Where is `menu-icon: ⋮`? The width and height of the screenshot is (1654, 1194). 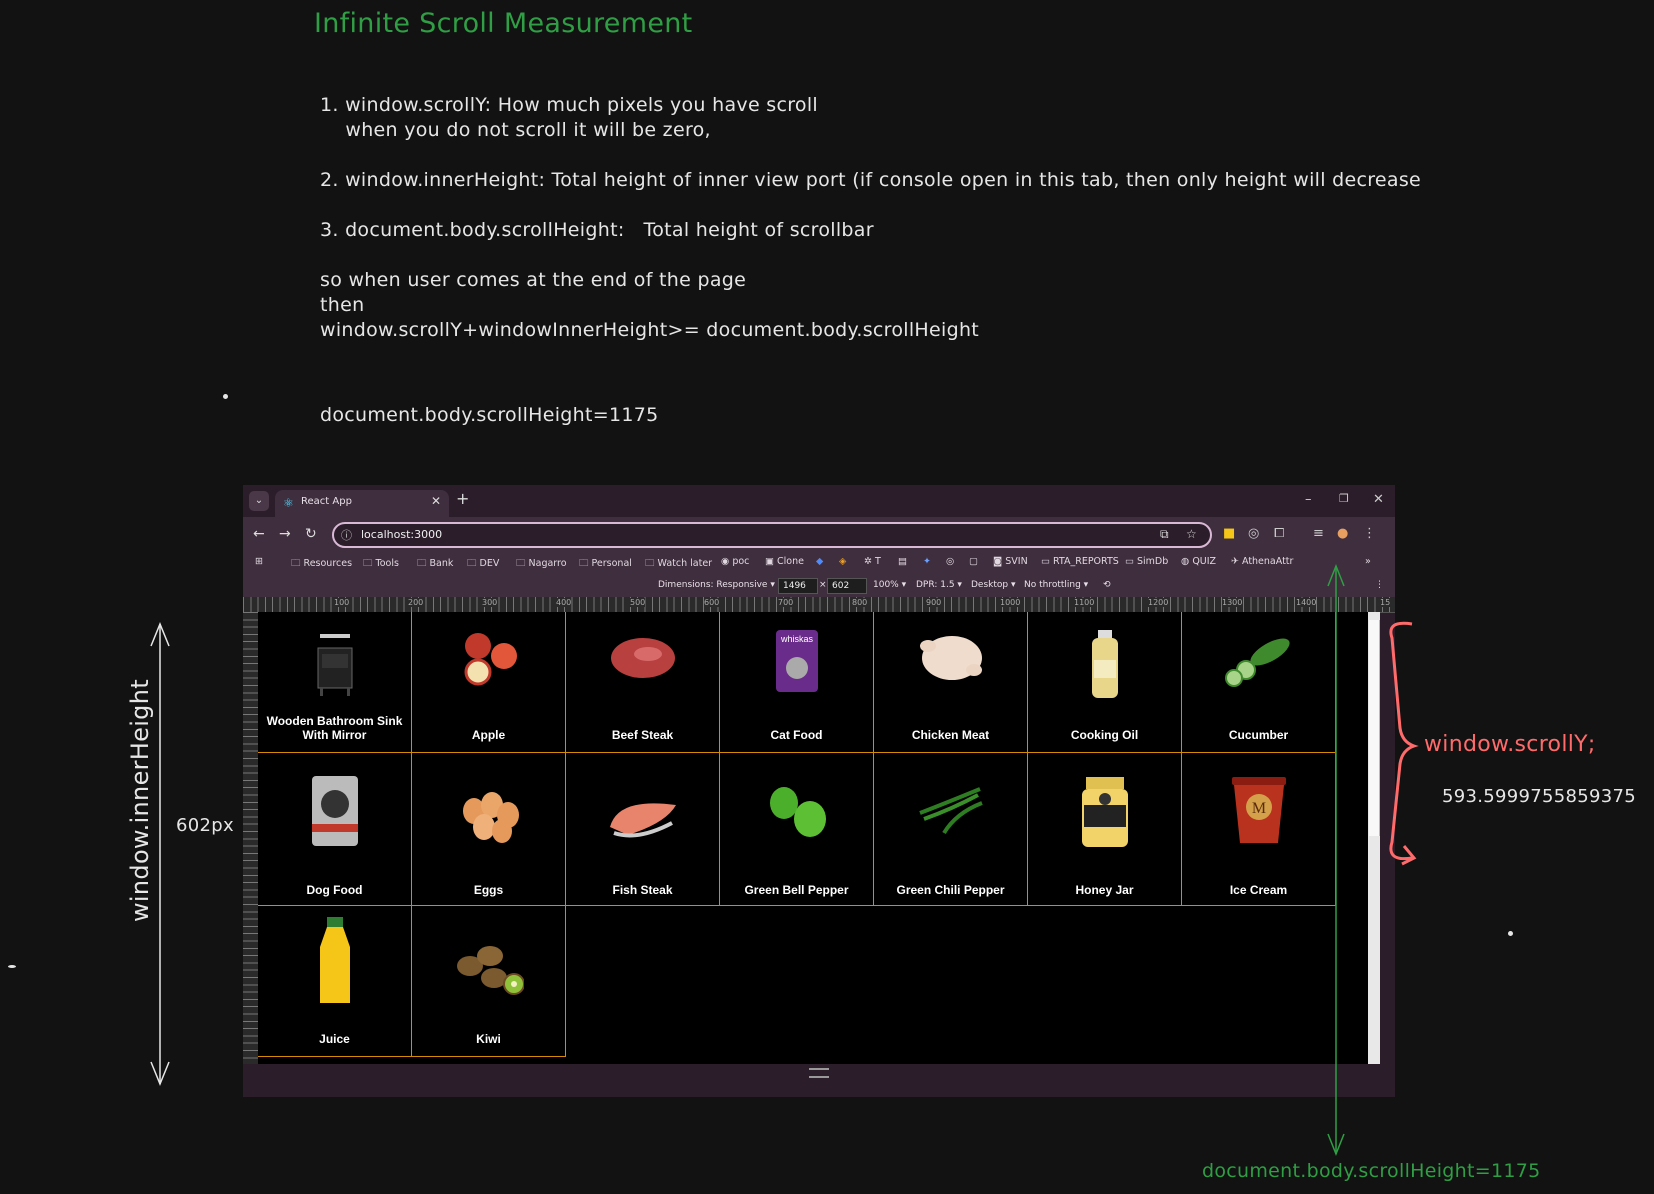
menu-icon: ⋮ is located at coordinates (1369, 533).